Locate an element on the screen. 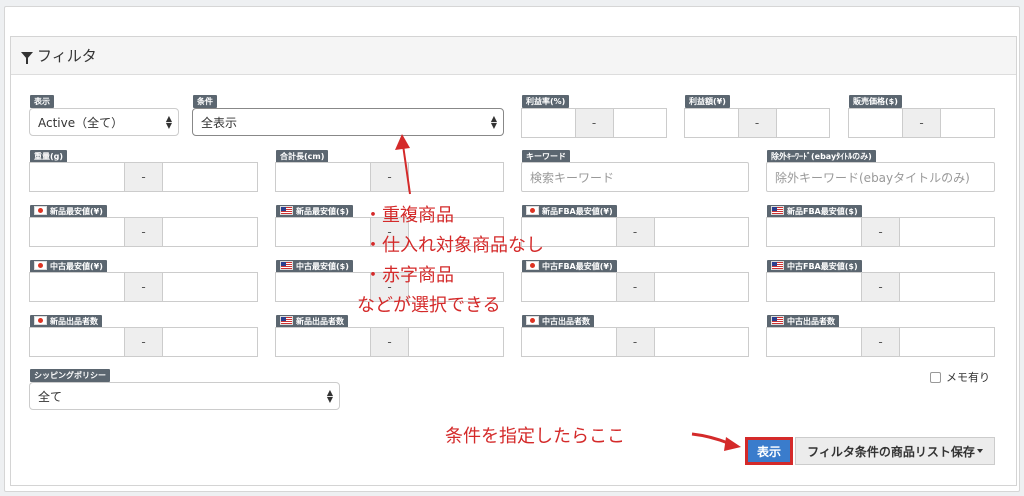 The height and width of the screenshot is (496, 1024). annotation-arrow-right-head is located at coordinates (732, 444).